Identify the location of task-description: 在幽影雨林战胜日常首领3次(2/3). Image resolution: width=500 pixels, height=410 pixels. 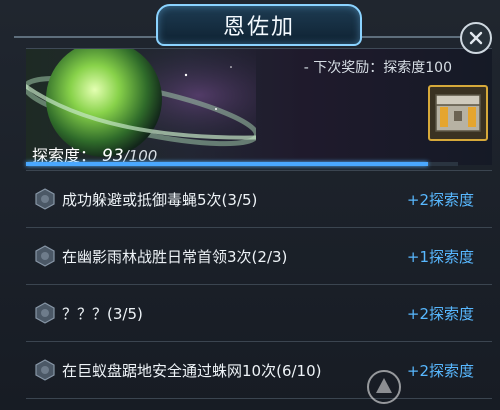
(175, 256).